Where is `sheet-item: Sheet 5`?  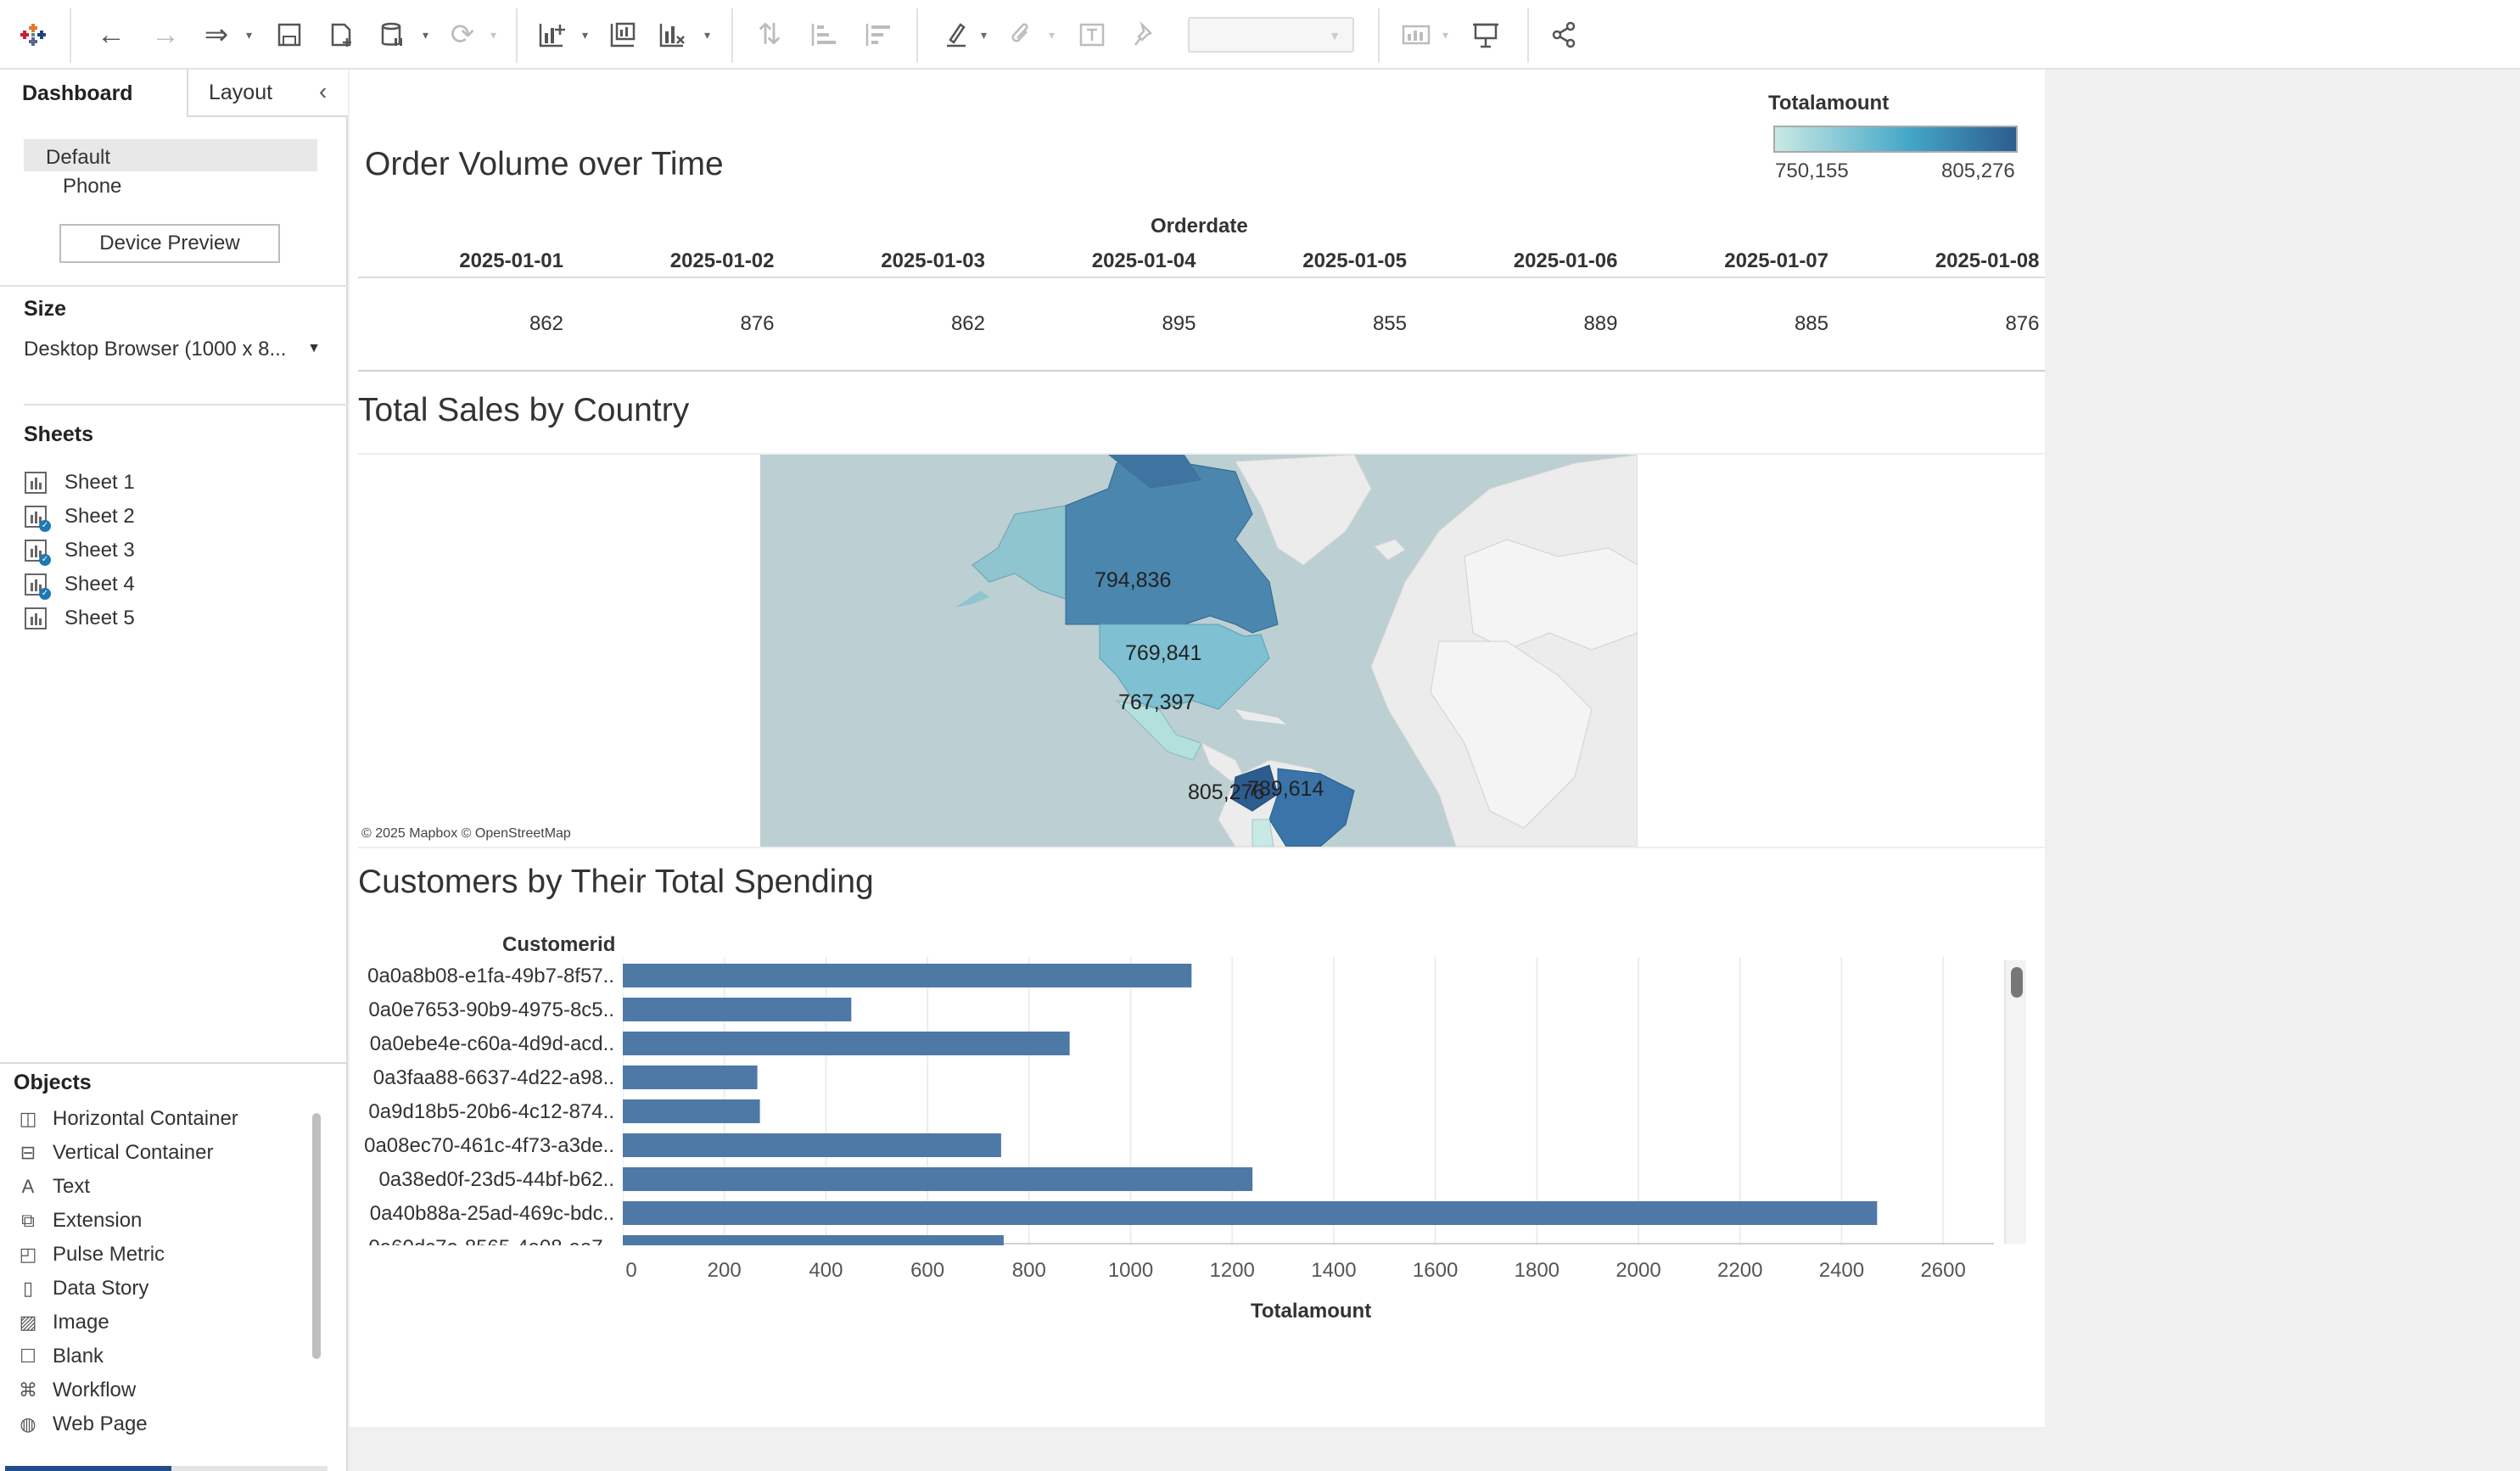 sheet-item: Sheet 5 is located at coordinates (79, 618).